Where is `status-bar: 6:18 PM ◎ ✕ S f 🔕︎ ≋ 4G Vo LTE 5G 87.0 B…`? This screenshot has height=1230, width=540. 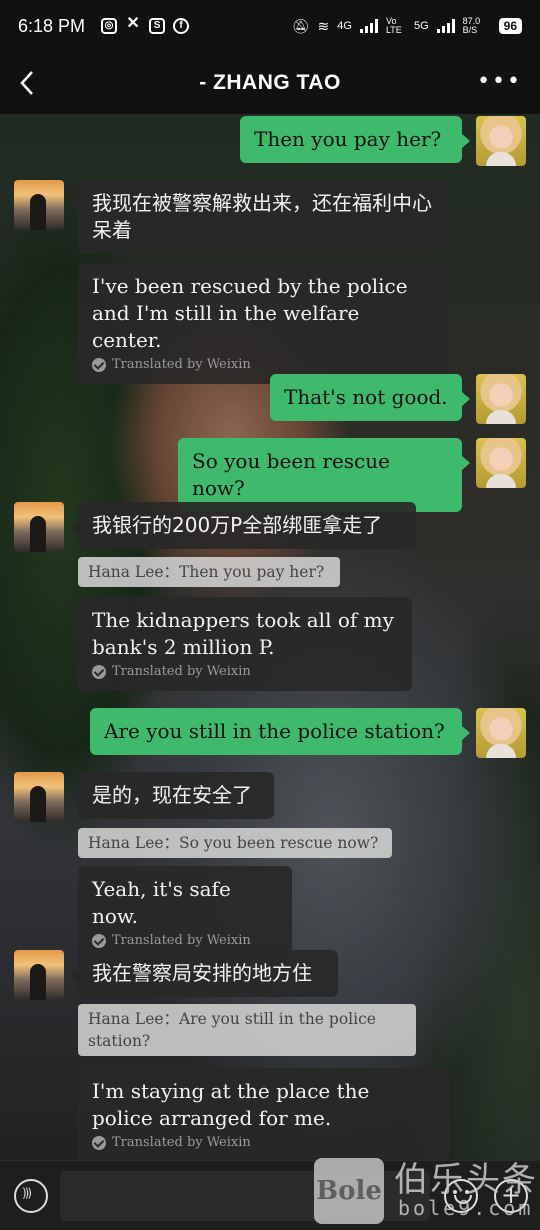 status-bar: 6:18 PM ◎ ✕ S f 🔕︎ ≋ 4G Vo LTE 5G 87.0 B… is located at coordinates (270, 26).